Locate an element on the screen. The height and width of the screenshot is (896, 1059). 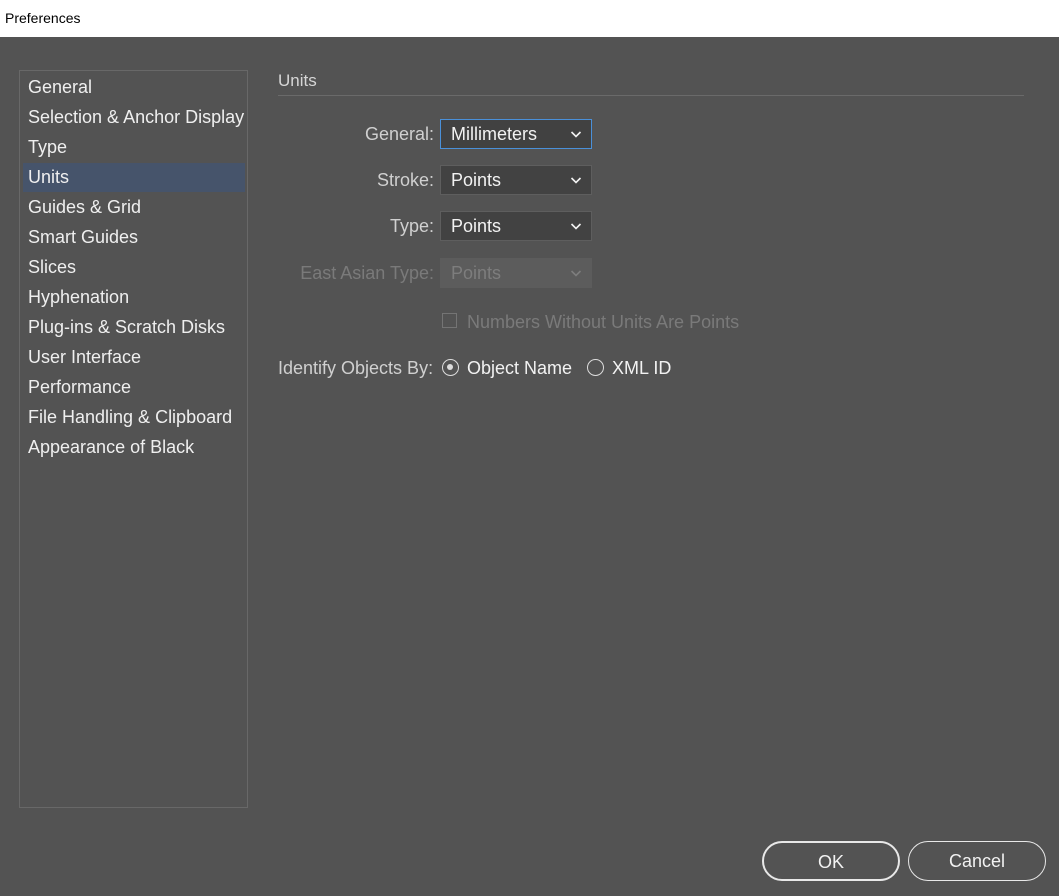
east-asian-type-label: East Asian Type: is located at coordinates (367, 273).